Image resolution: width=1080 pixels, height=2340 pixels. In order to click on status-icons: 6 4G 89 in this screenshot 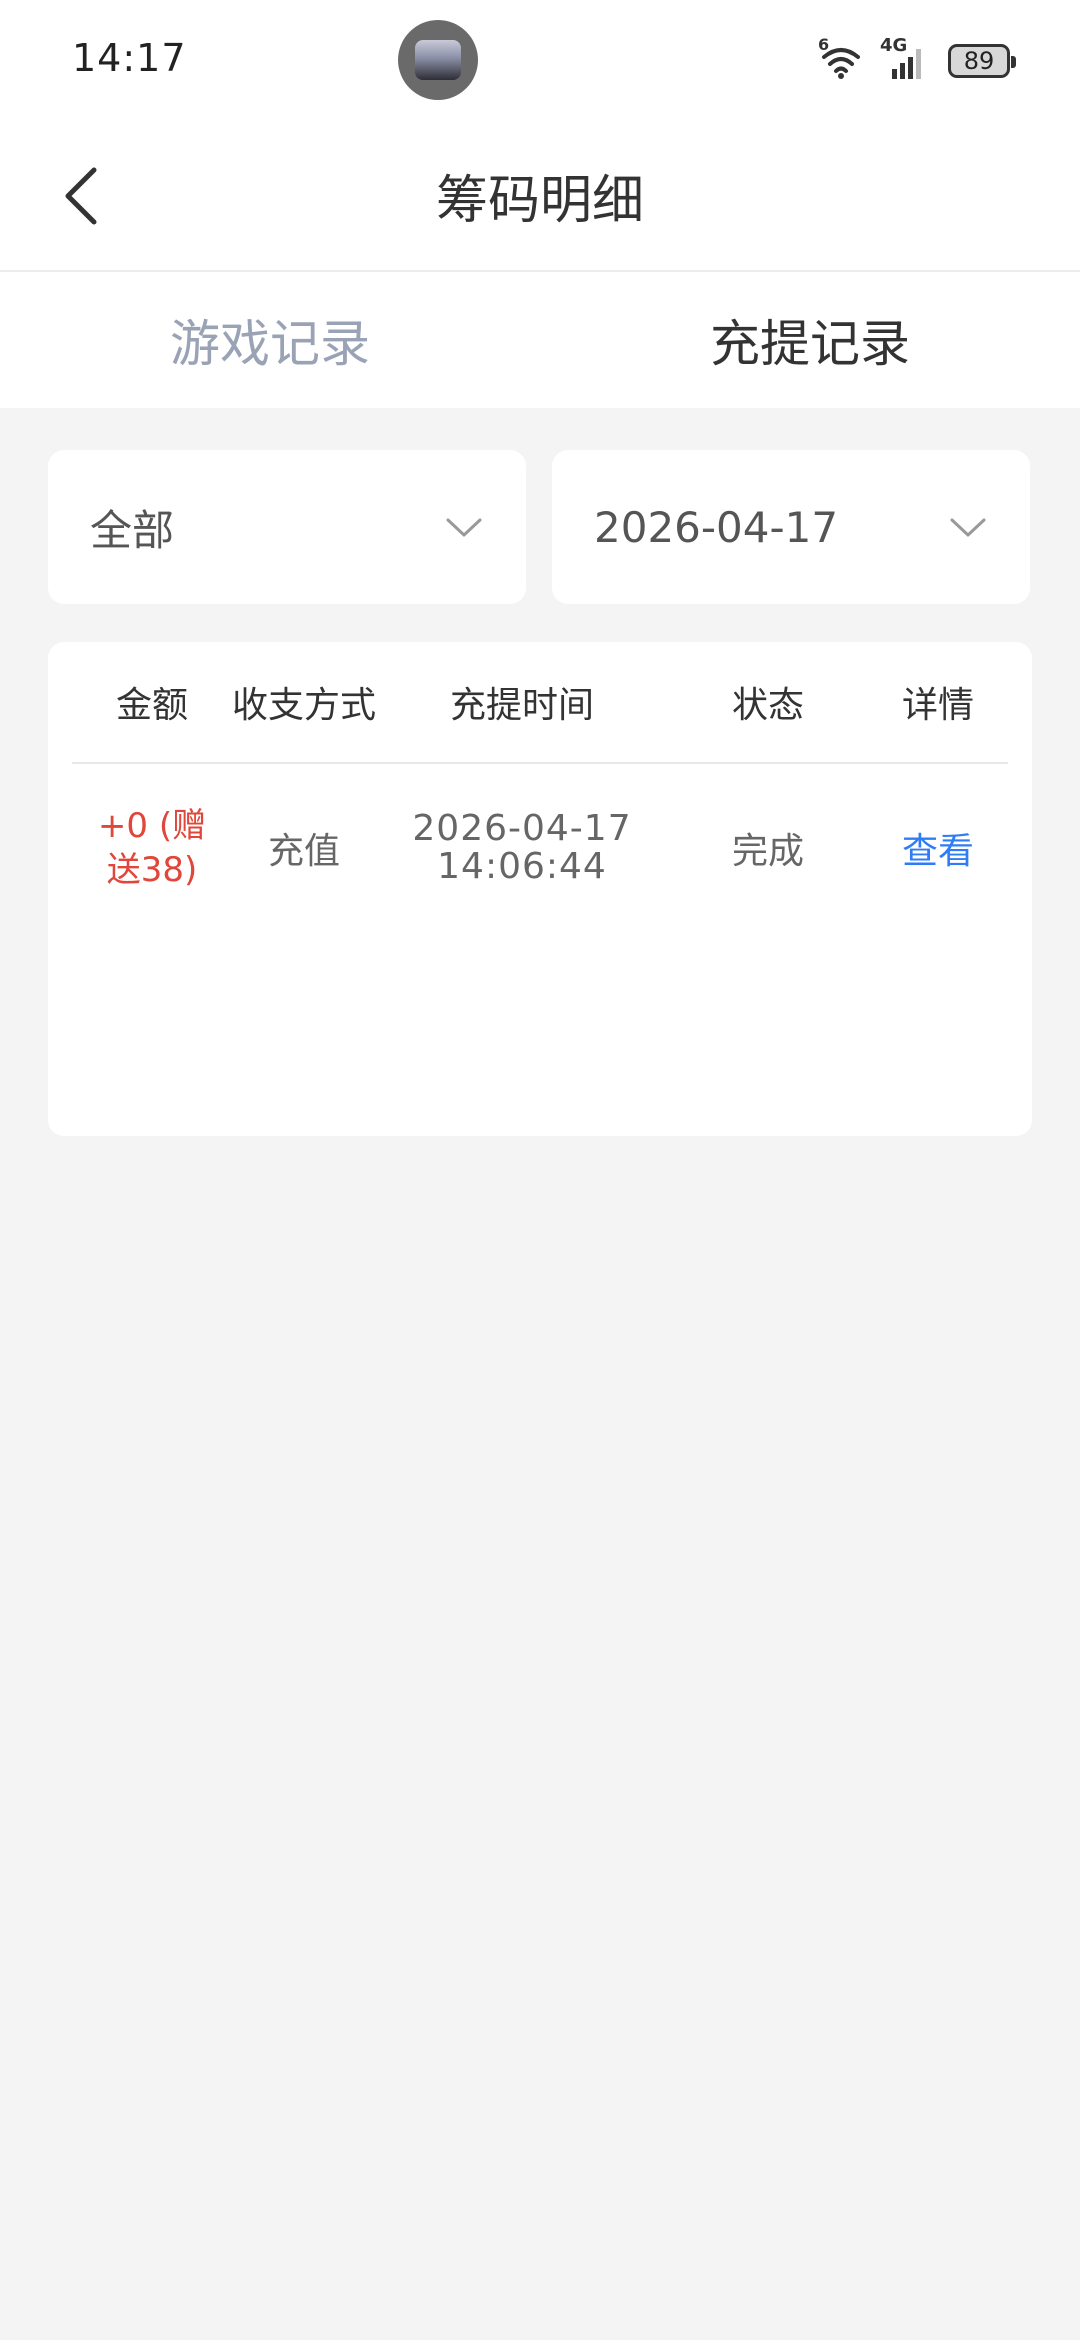, I will do `click(917, 60)`.